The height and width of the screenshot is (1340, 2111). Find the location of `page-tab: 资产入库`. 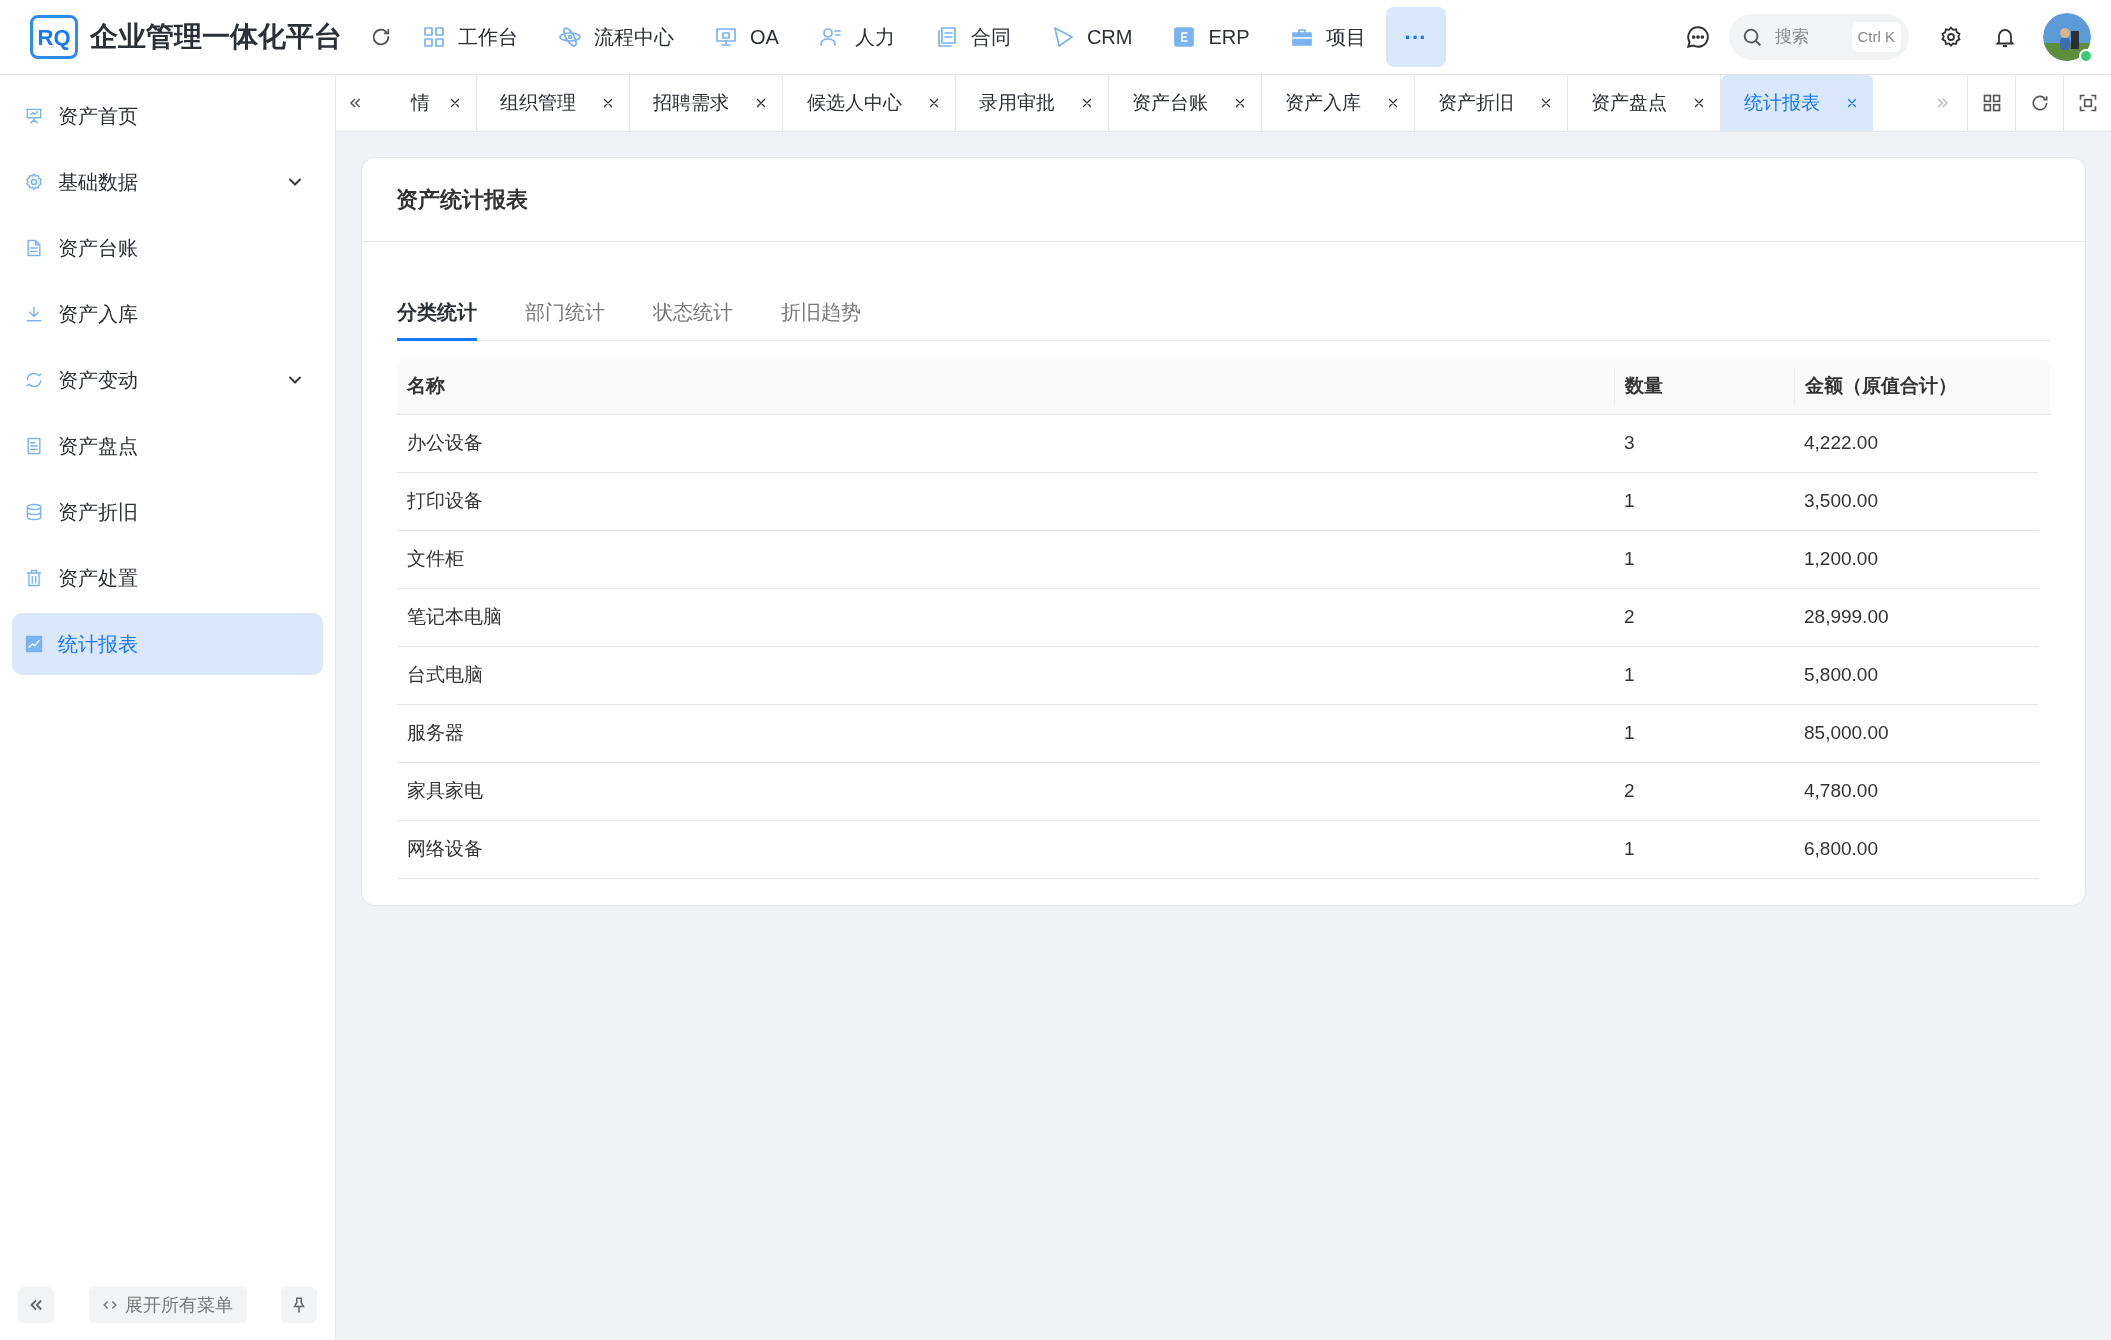

page-tab: 资产入库 is located at coordinates (1338, 103).